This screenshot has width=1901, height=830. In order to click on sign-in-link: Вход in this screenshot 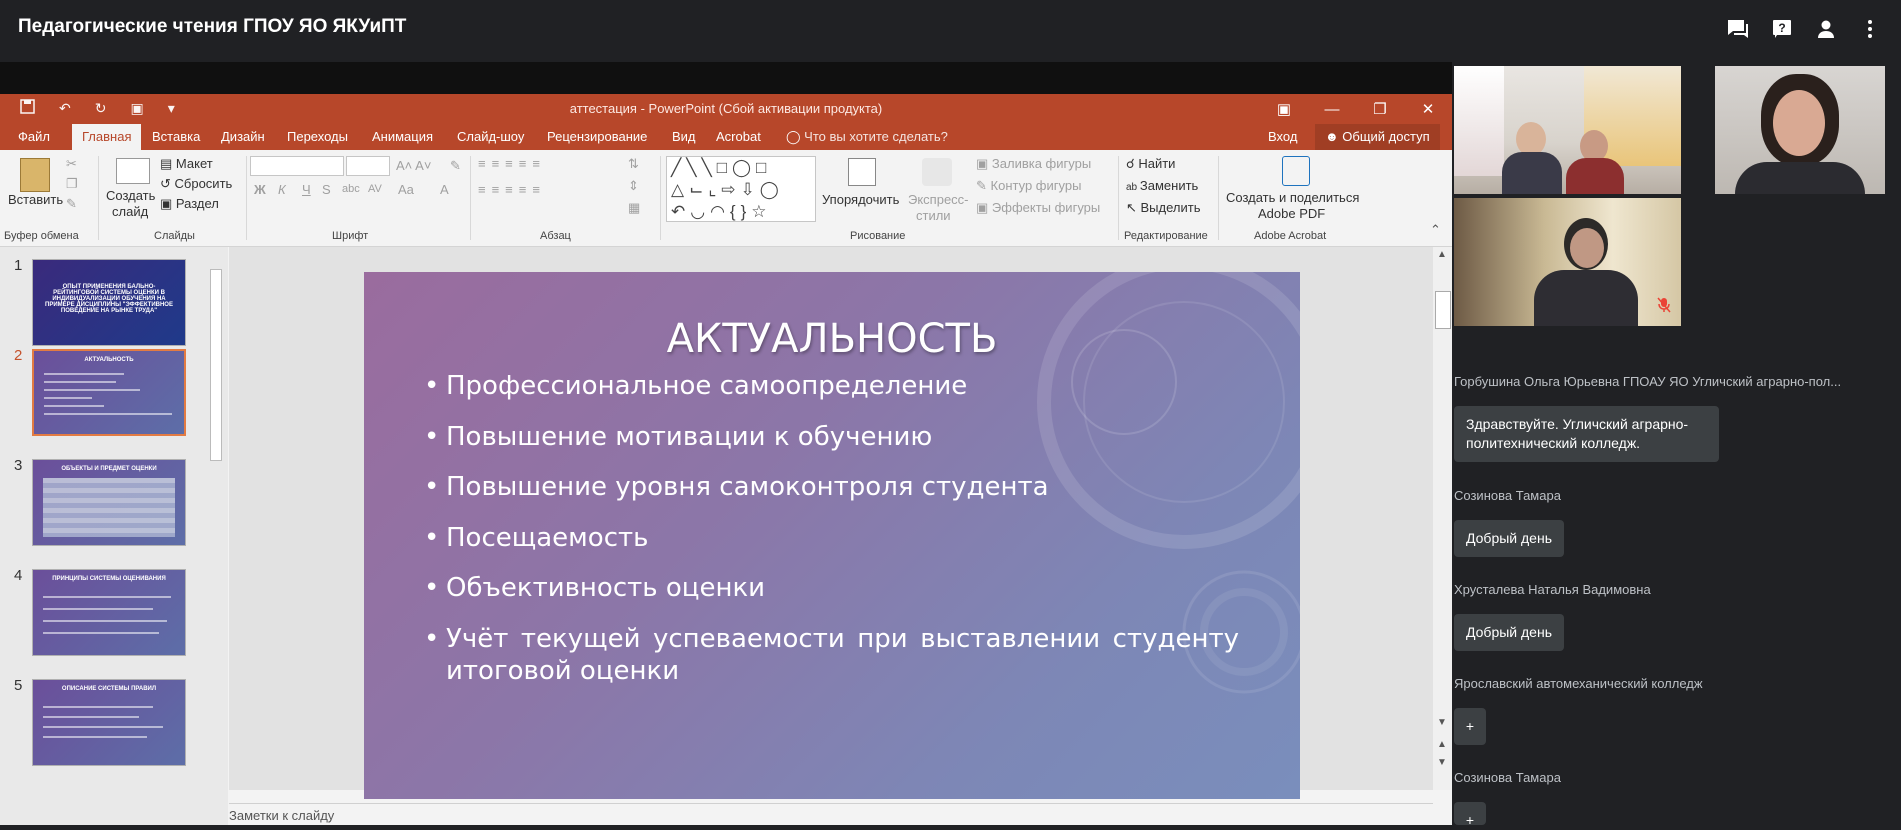, I will do `click(1282, 136)`.